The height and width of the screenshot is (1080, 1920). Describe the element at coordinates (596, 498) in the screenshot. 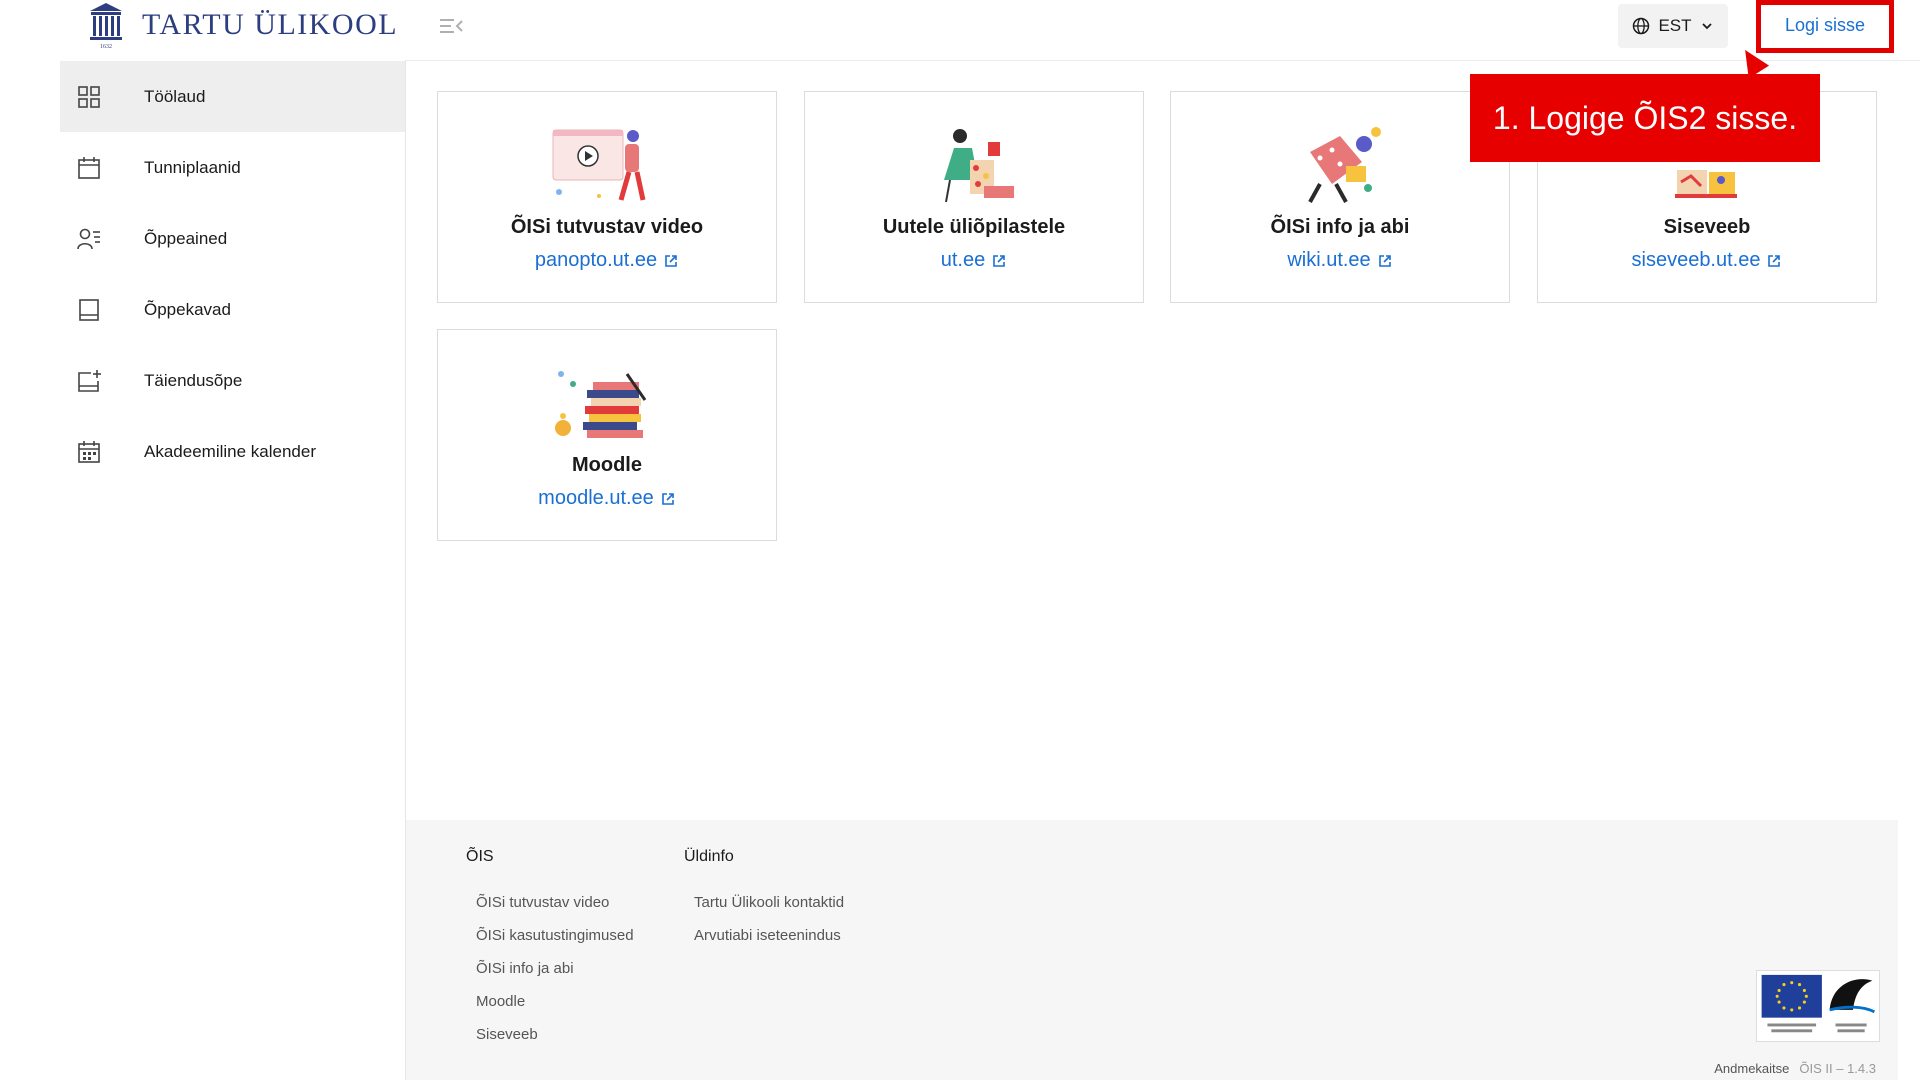

I see `card-link-text: moodle.ut.ee` at that location.